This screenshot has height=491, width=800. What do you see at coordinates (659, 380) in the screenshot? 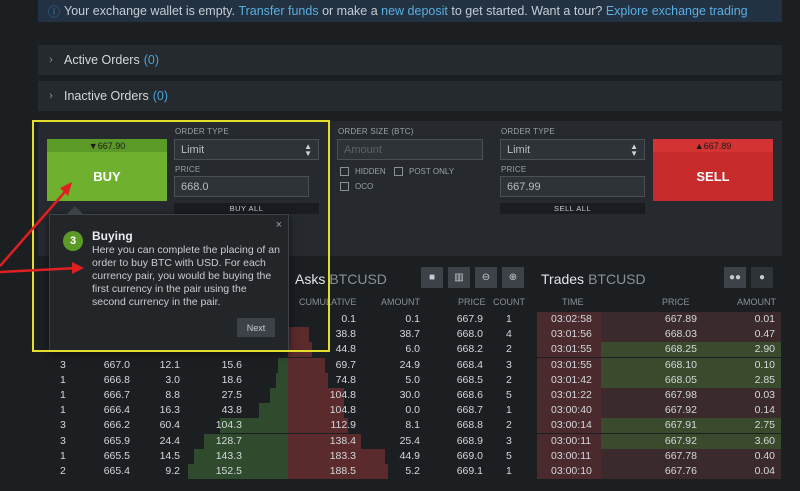
I see `trade-row: 03:01:42 668.05 2.85` at bounding box center [659, 380].